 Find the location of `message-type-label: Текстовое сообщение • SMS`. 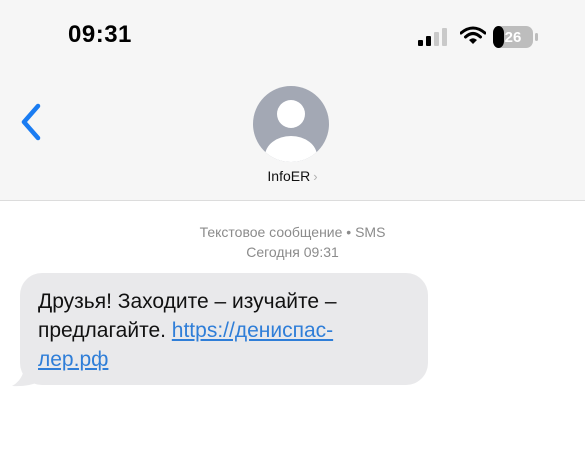

message-type-label: Текстовое сообщение • SMS is located at coordinates (292, 232).